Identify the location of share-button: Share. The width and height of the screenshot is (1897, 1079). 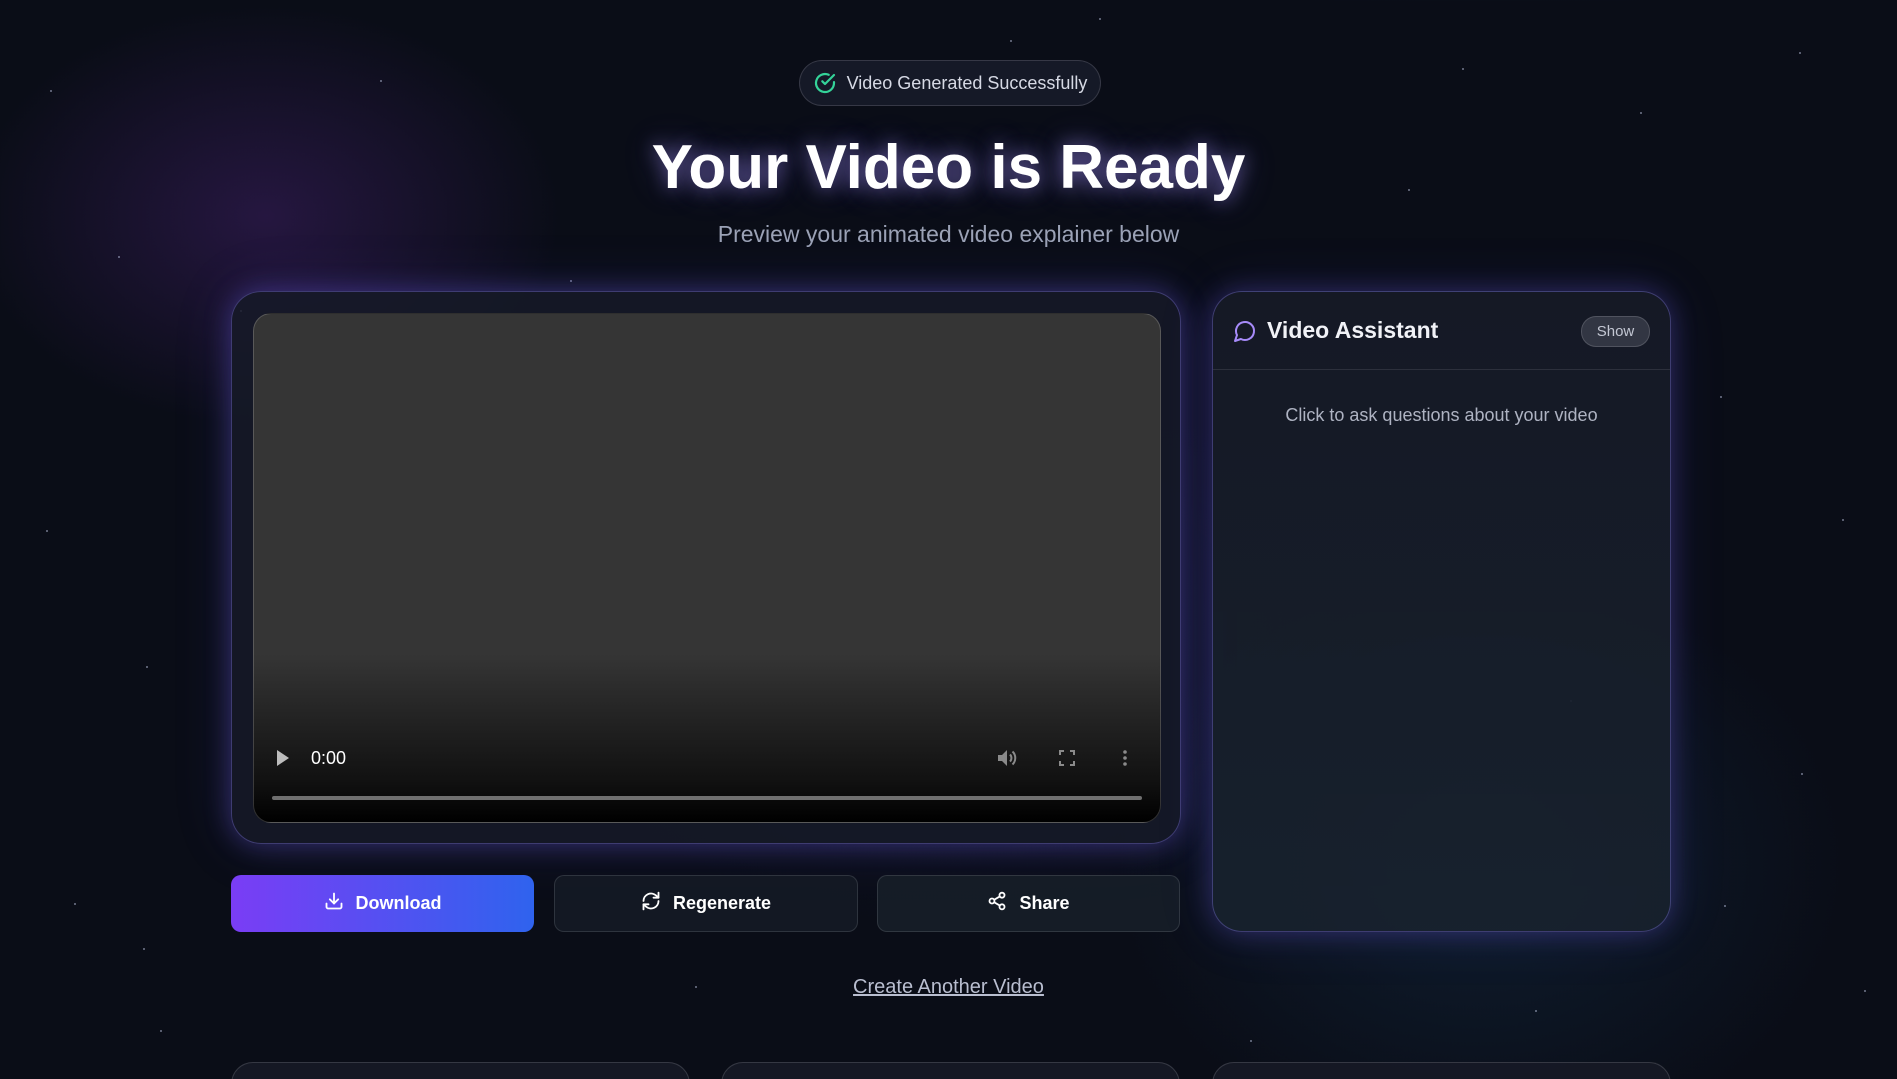
(1028, 903).